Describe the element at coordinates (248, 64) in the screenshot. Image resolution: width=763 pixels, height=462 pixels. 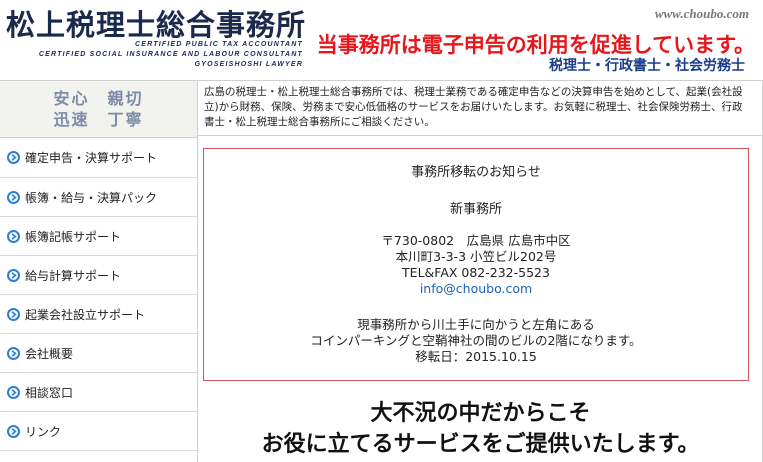
I see `english-credential-gyoseishoshi: Gyoseishoshi Lawyer` at that location.